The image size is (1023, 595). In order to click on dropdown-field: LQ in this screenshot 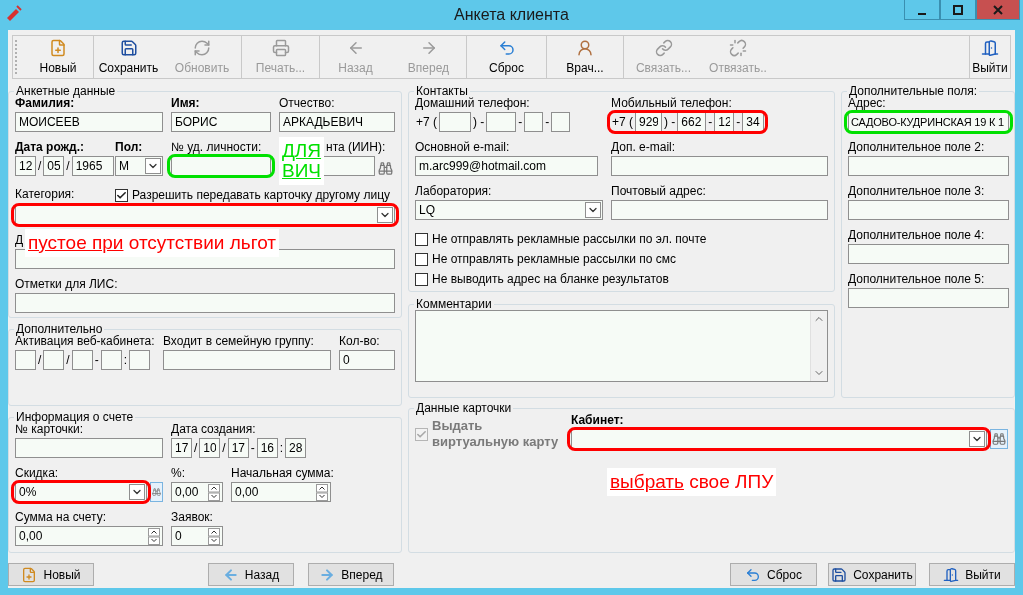, I will do `click(509, 210)`.